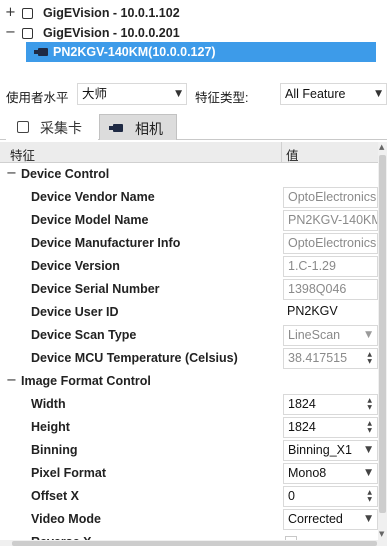 The image size is (387, 546). What do you see at coordinates (189, 450) in the screenshot?
I see `property-row: Binning Binning_X1 ▼` at bounding box center [189, 450].